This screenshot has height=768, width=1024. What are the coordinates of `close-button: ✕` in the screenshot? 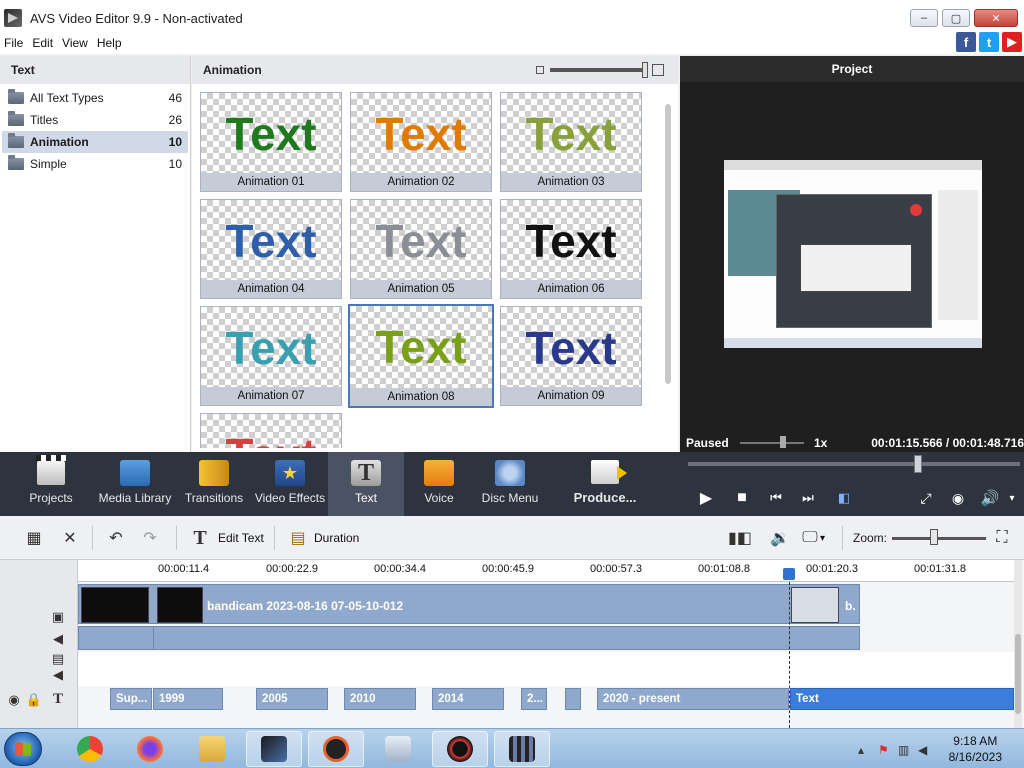 It's located at (996, 18).